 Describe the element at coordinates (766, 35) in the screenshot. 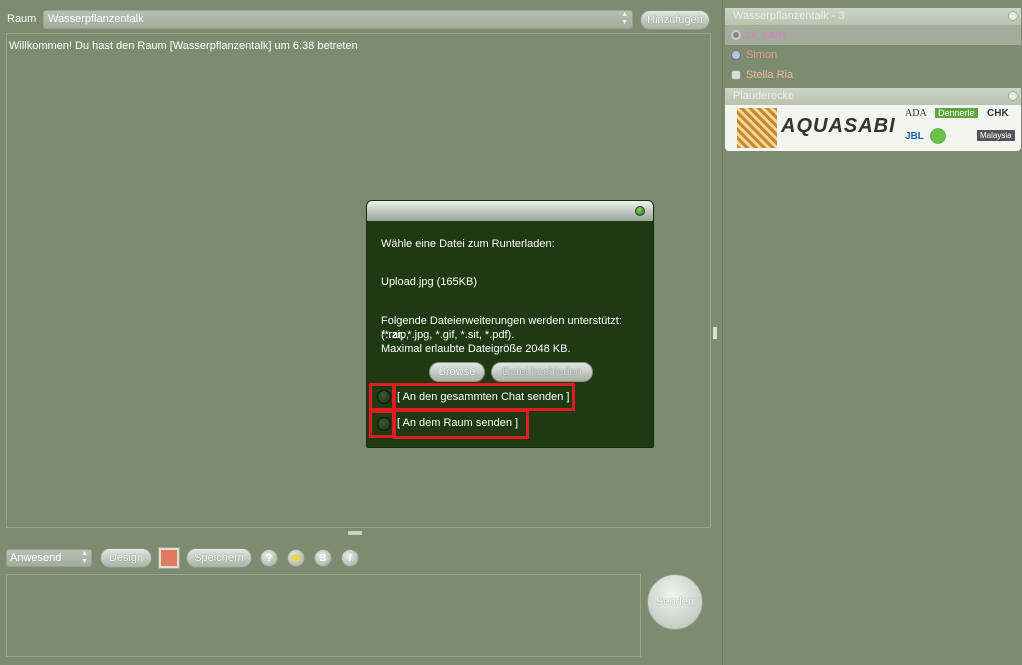

I see `user-name: Lil_Lady` at that location.